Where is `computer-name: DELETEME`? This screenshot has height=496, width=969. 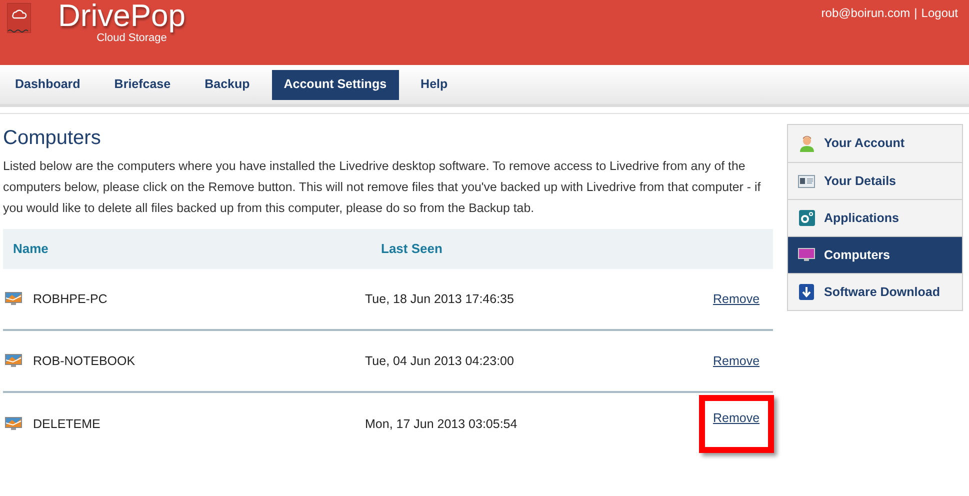 computer-name: DELETEME is located at coordinates (67, 424).